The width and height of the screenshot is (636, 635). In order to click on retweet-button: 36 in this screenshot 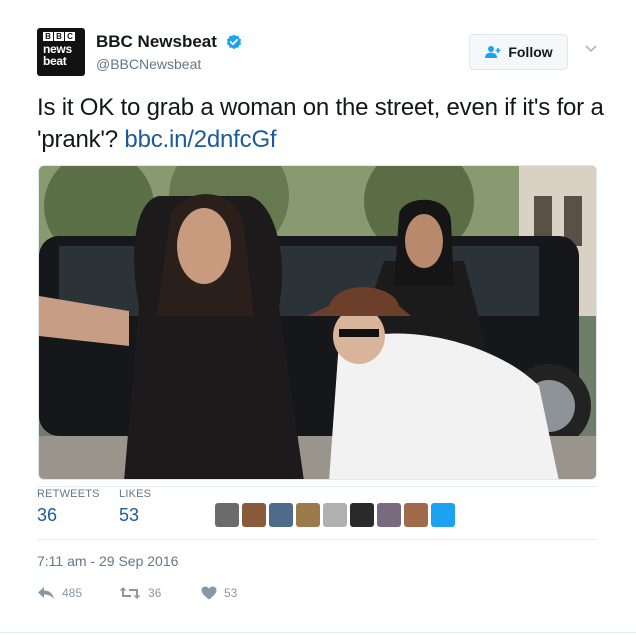, I will do `click(140, 593)`.